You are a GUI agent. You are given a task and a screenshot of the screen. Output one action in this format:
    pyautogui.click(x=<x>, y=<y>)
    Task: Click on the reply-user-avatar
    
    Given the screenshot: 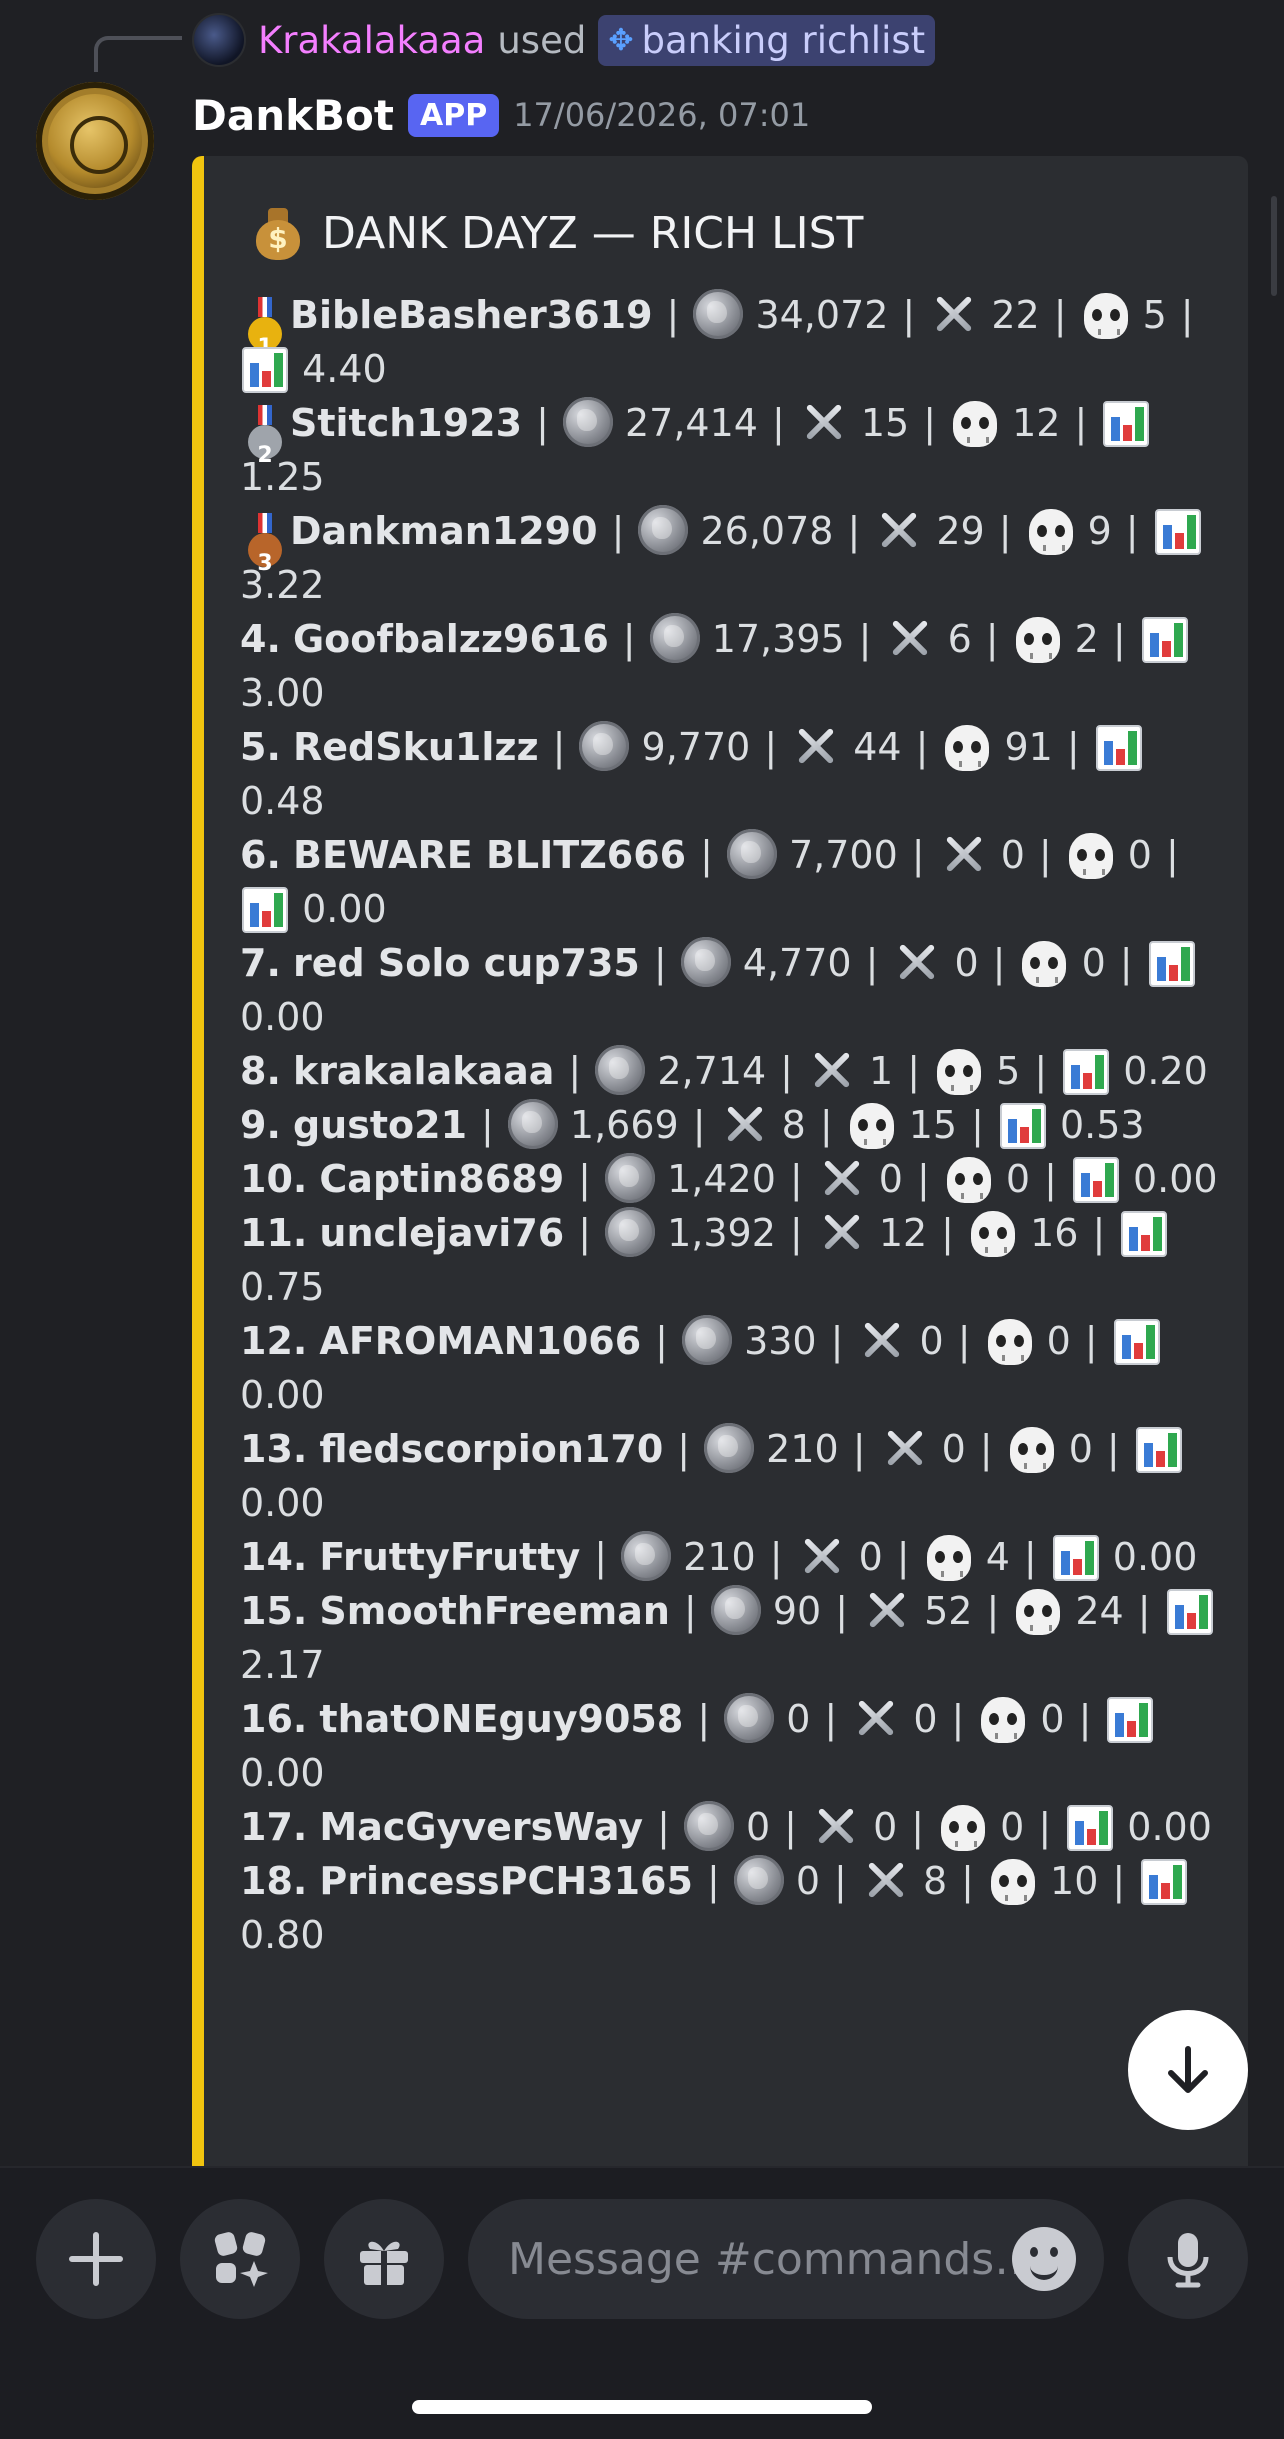 What is the action you would take?
    pyautogui.click(x=219, y=40)
    